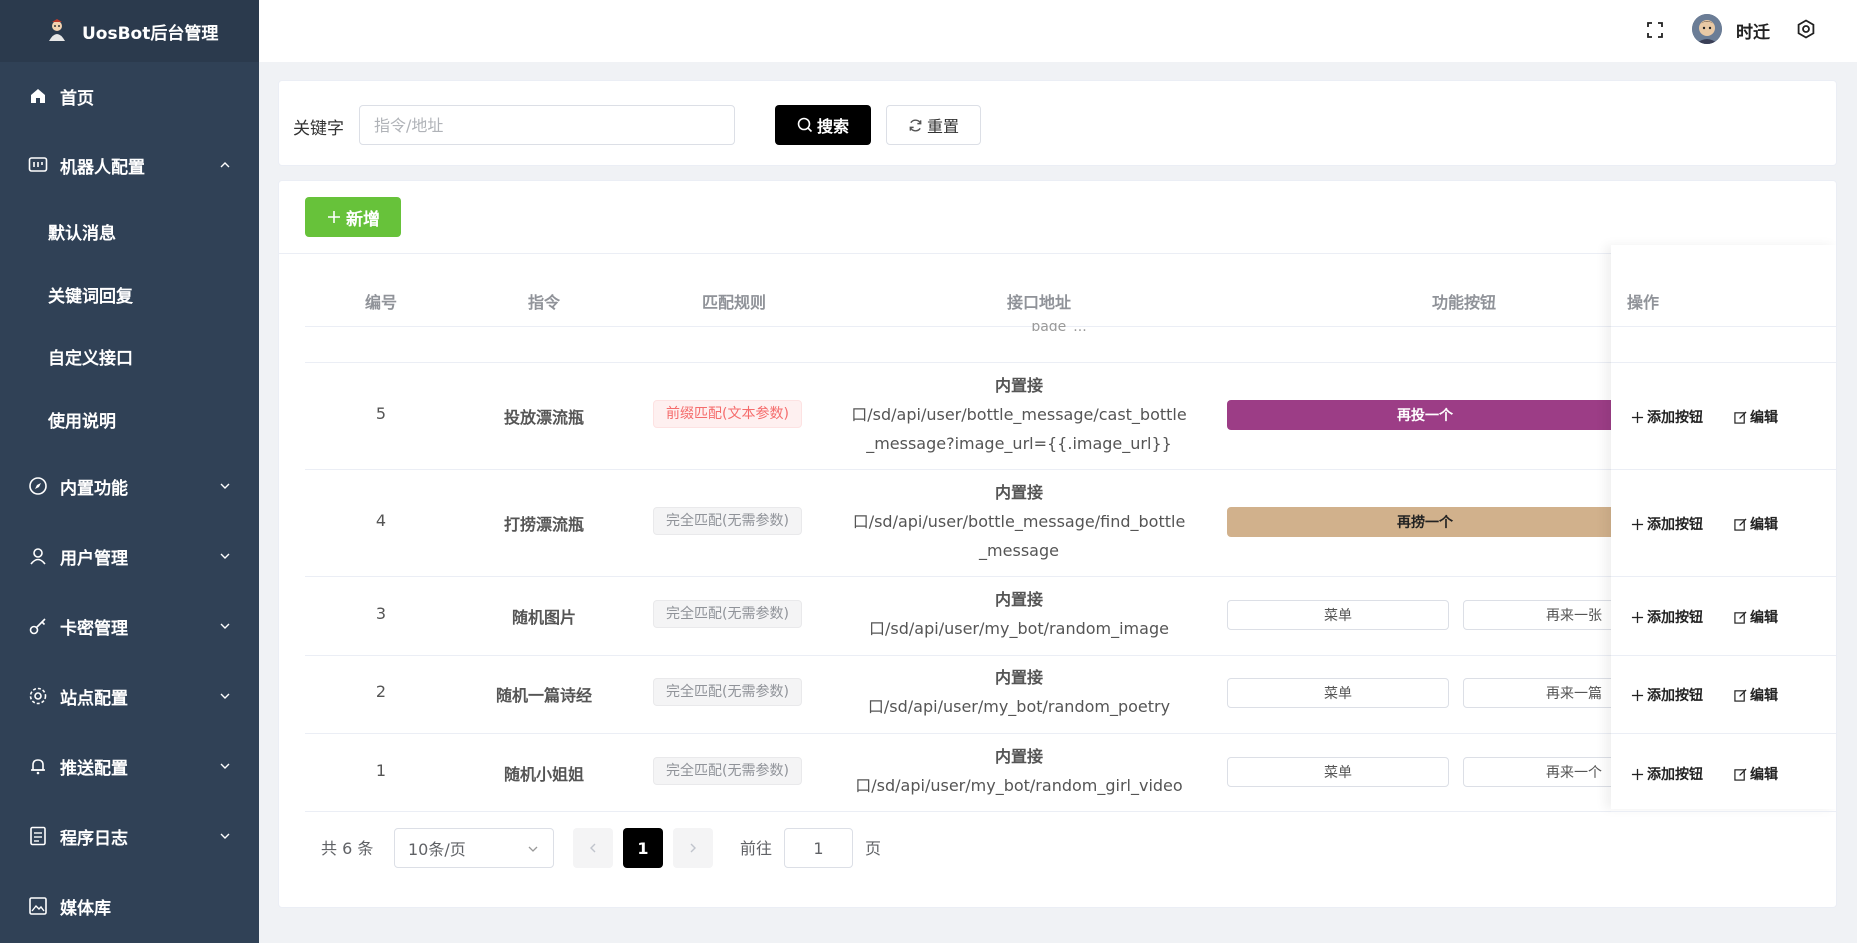 The width and height of the screenshot is (1857, 943). Describe the element at coordinates (643, 848) in the screenshot. I see `page-number-current: 1` at that location.